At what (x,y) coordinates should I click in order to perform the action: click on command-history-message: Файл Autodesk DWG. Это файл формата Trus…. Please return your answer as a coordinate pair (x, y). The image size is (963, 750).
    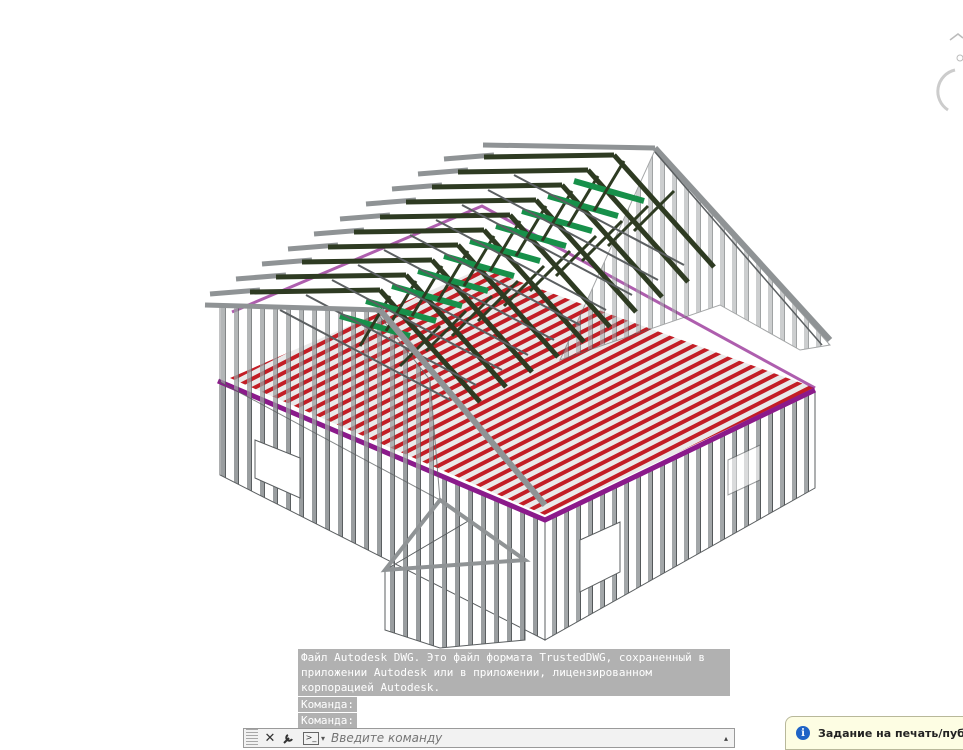
    Looking at the image, I should click on (514, 672).